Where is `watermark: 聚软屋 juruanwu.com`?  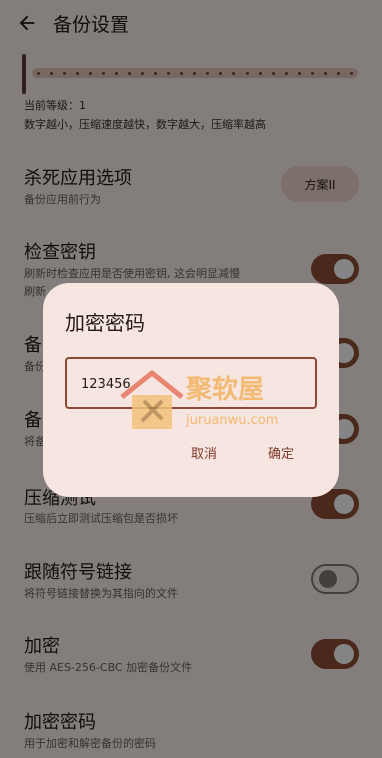 watermark: 聚软屋 juruanwu.com is located at coordinates (208, 400).